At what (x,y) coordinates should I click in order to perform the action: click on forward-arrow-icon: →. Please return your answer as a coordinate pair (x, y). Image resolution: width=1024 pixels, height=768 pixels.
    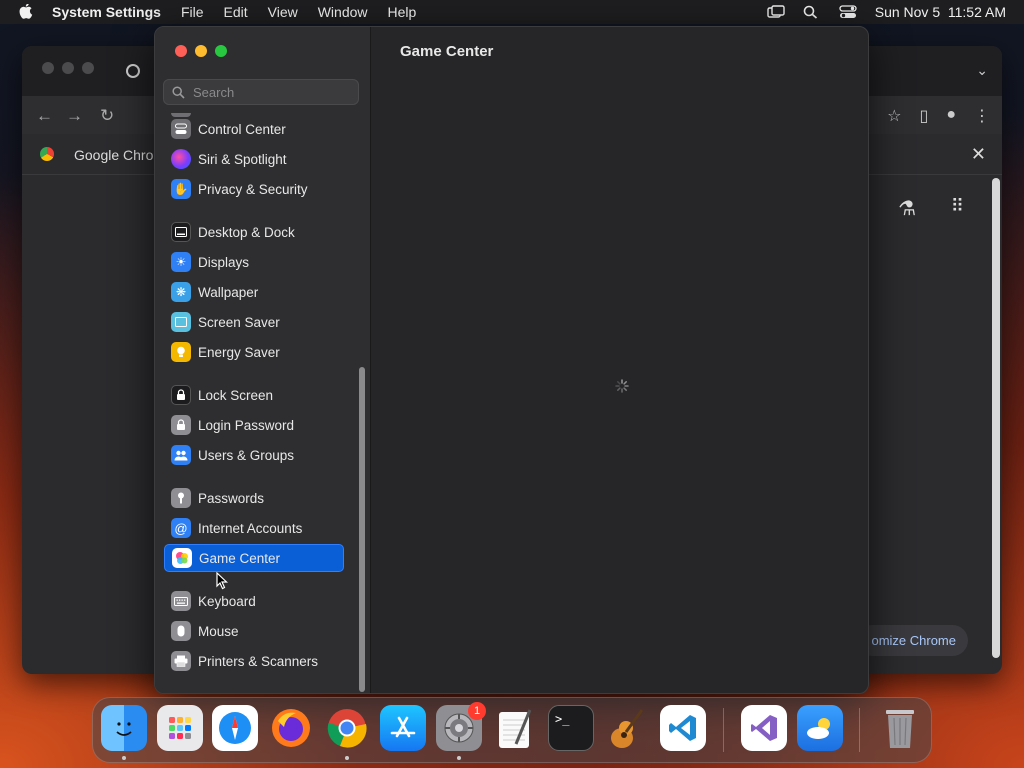
    Looking at the image, I should click on (74, 116).